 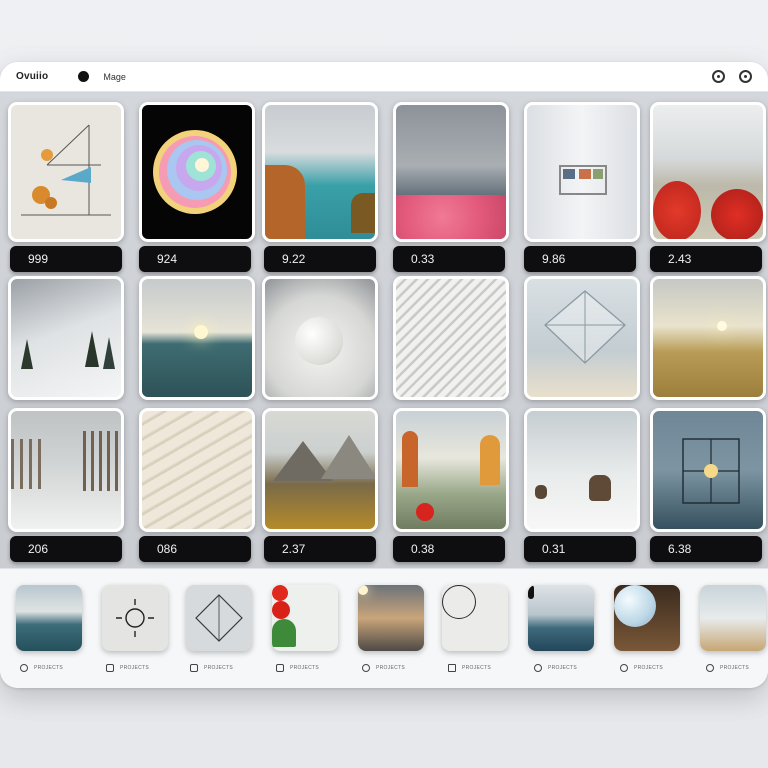 I want to click on copyright-icon, so click(x=366, y=668).